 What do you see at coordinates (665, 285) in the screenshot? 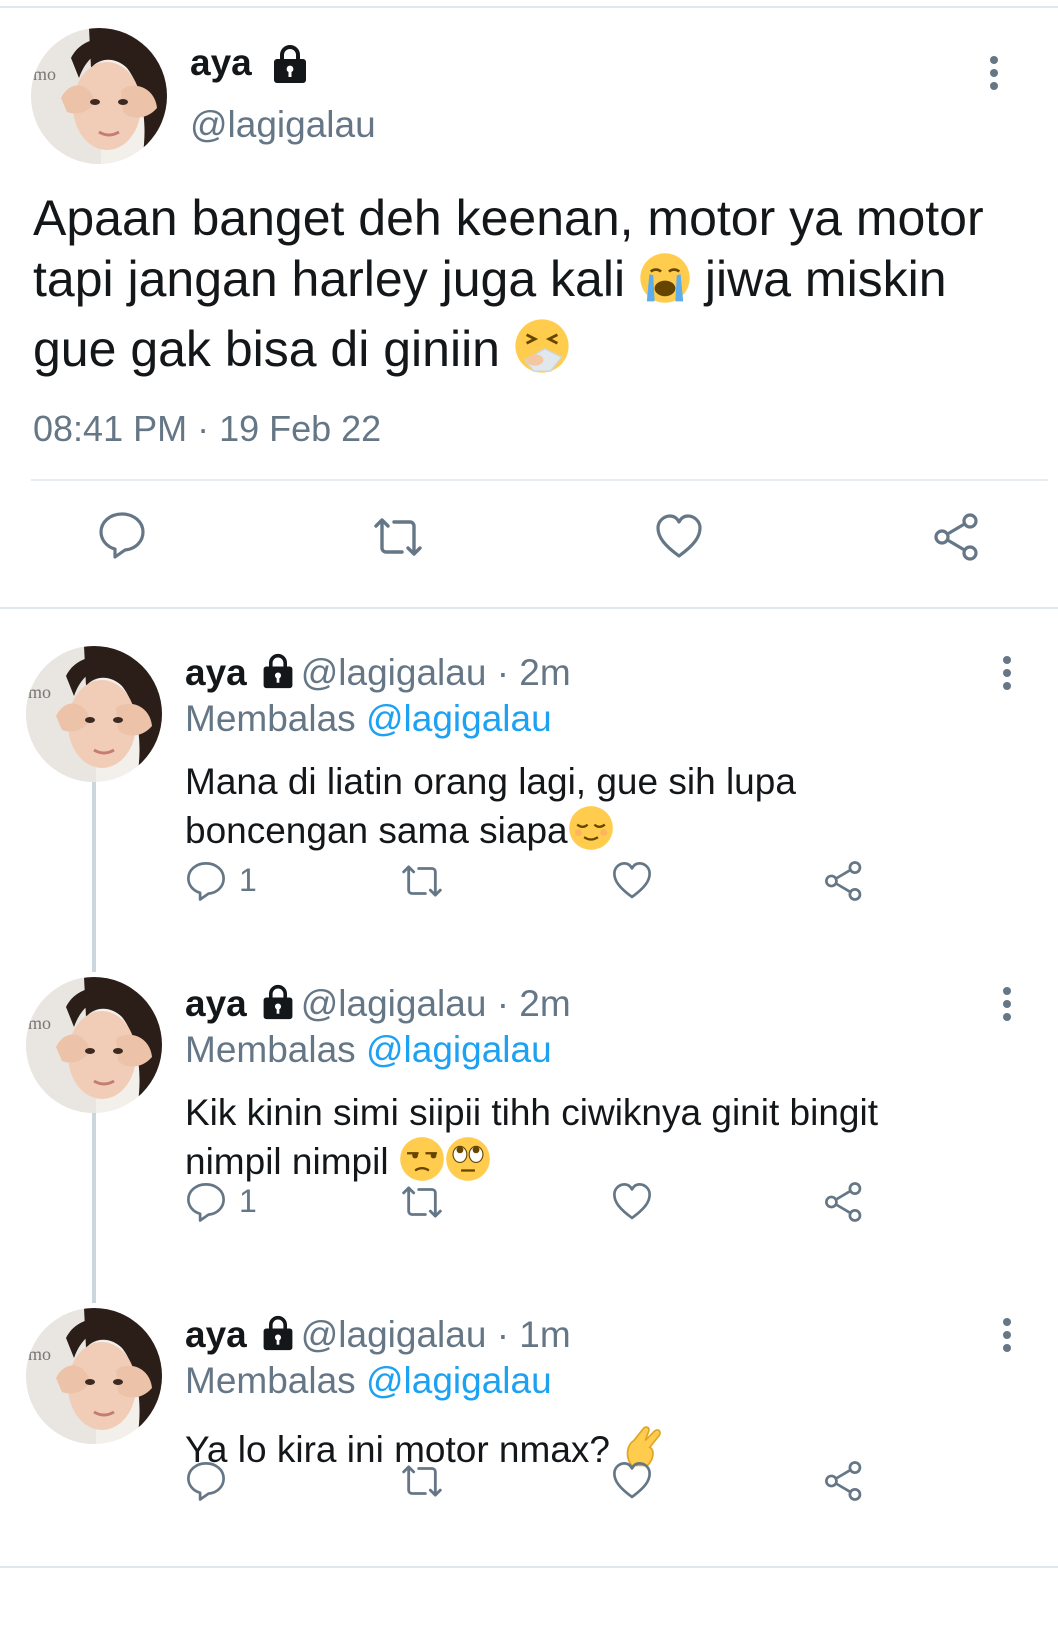
I see `loudly-crying-face-emoji` at bounding box center [665, 285].